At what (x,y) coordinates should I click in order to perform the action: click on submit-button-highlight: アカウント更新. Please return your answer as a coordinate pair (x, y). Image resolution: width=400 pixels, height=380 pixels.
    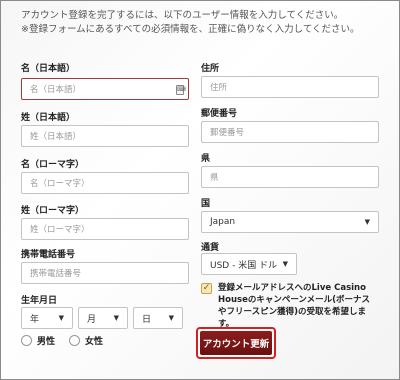
    Looking at the image, I should click on (236, 343).